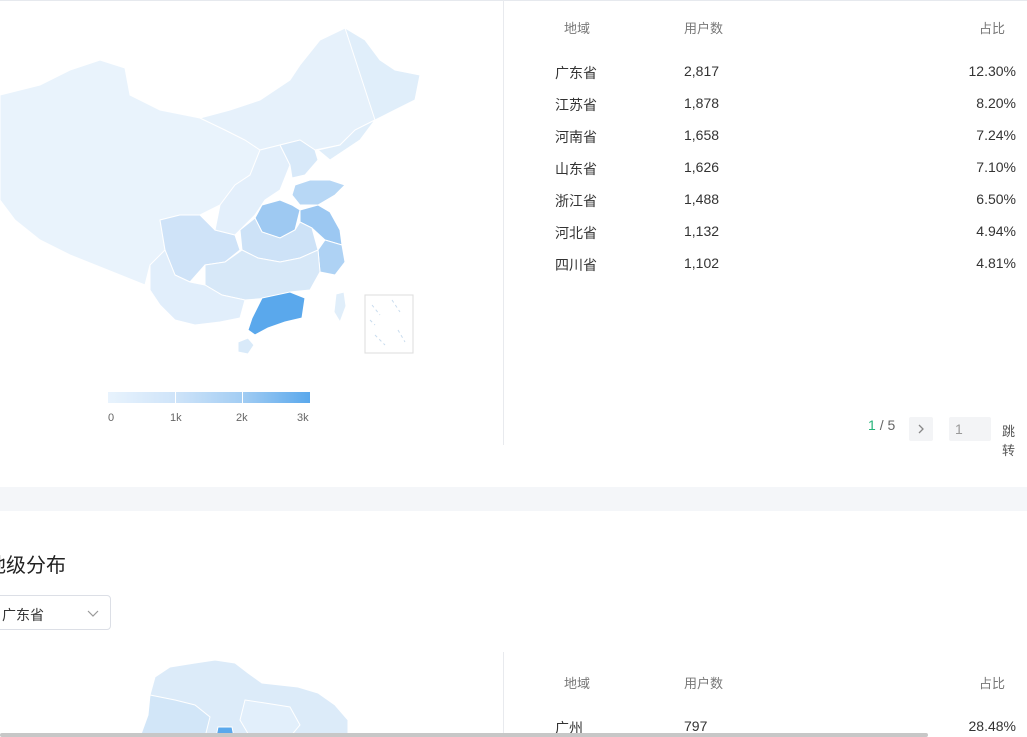 Image resolution: width=1027 pixels, height=737 pixels. What do you see at coordinates (872, 425) in the screenshot?
I see `pager-current-page: 1` at bounding box center [872, 425].